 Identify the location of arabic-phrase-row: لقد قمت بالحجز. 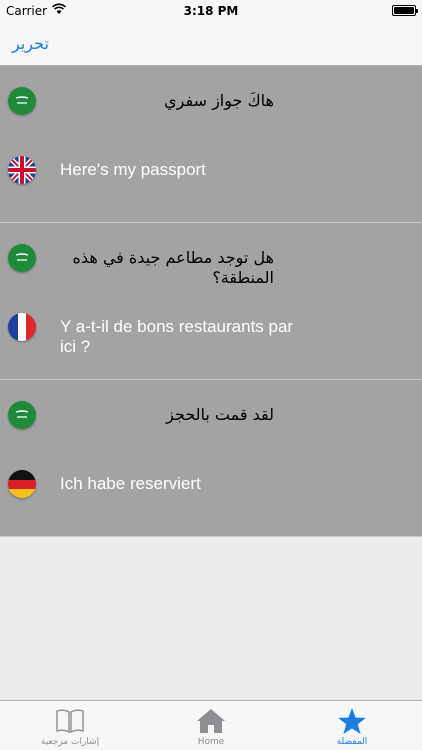
(211, 415).